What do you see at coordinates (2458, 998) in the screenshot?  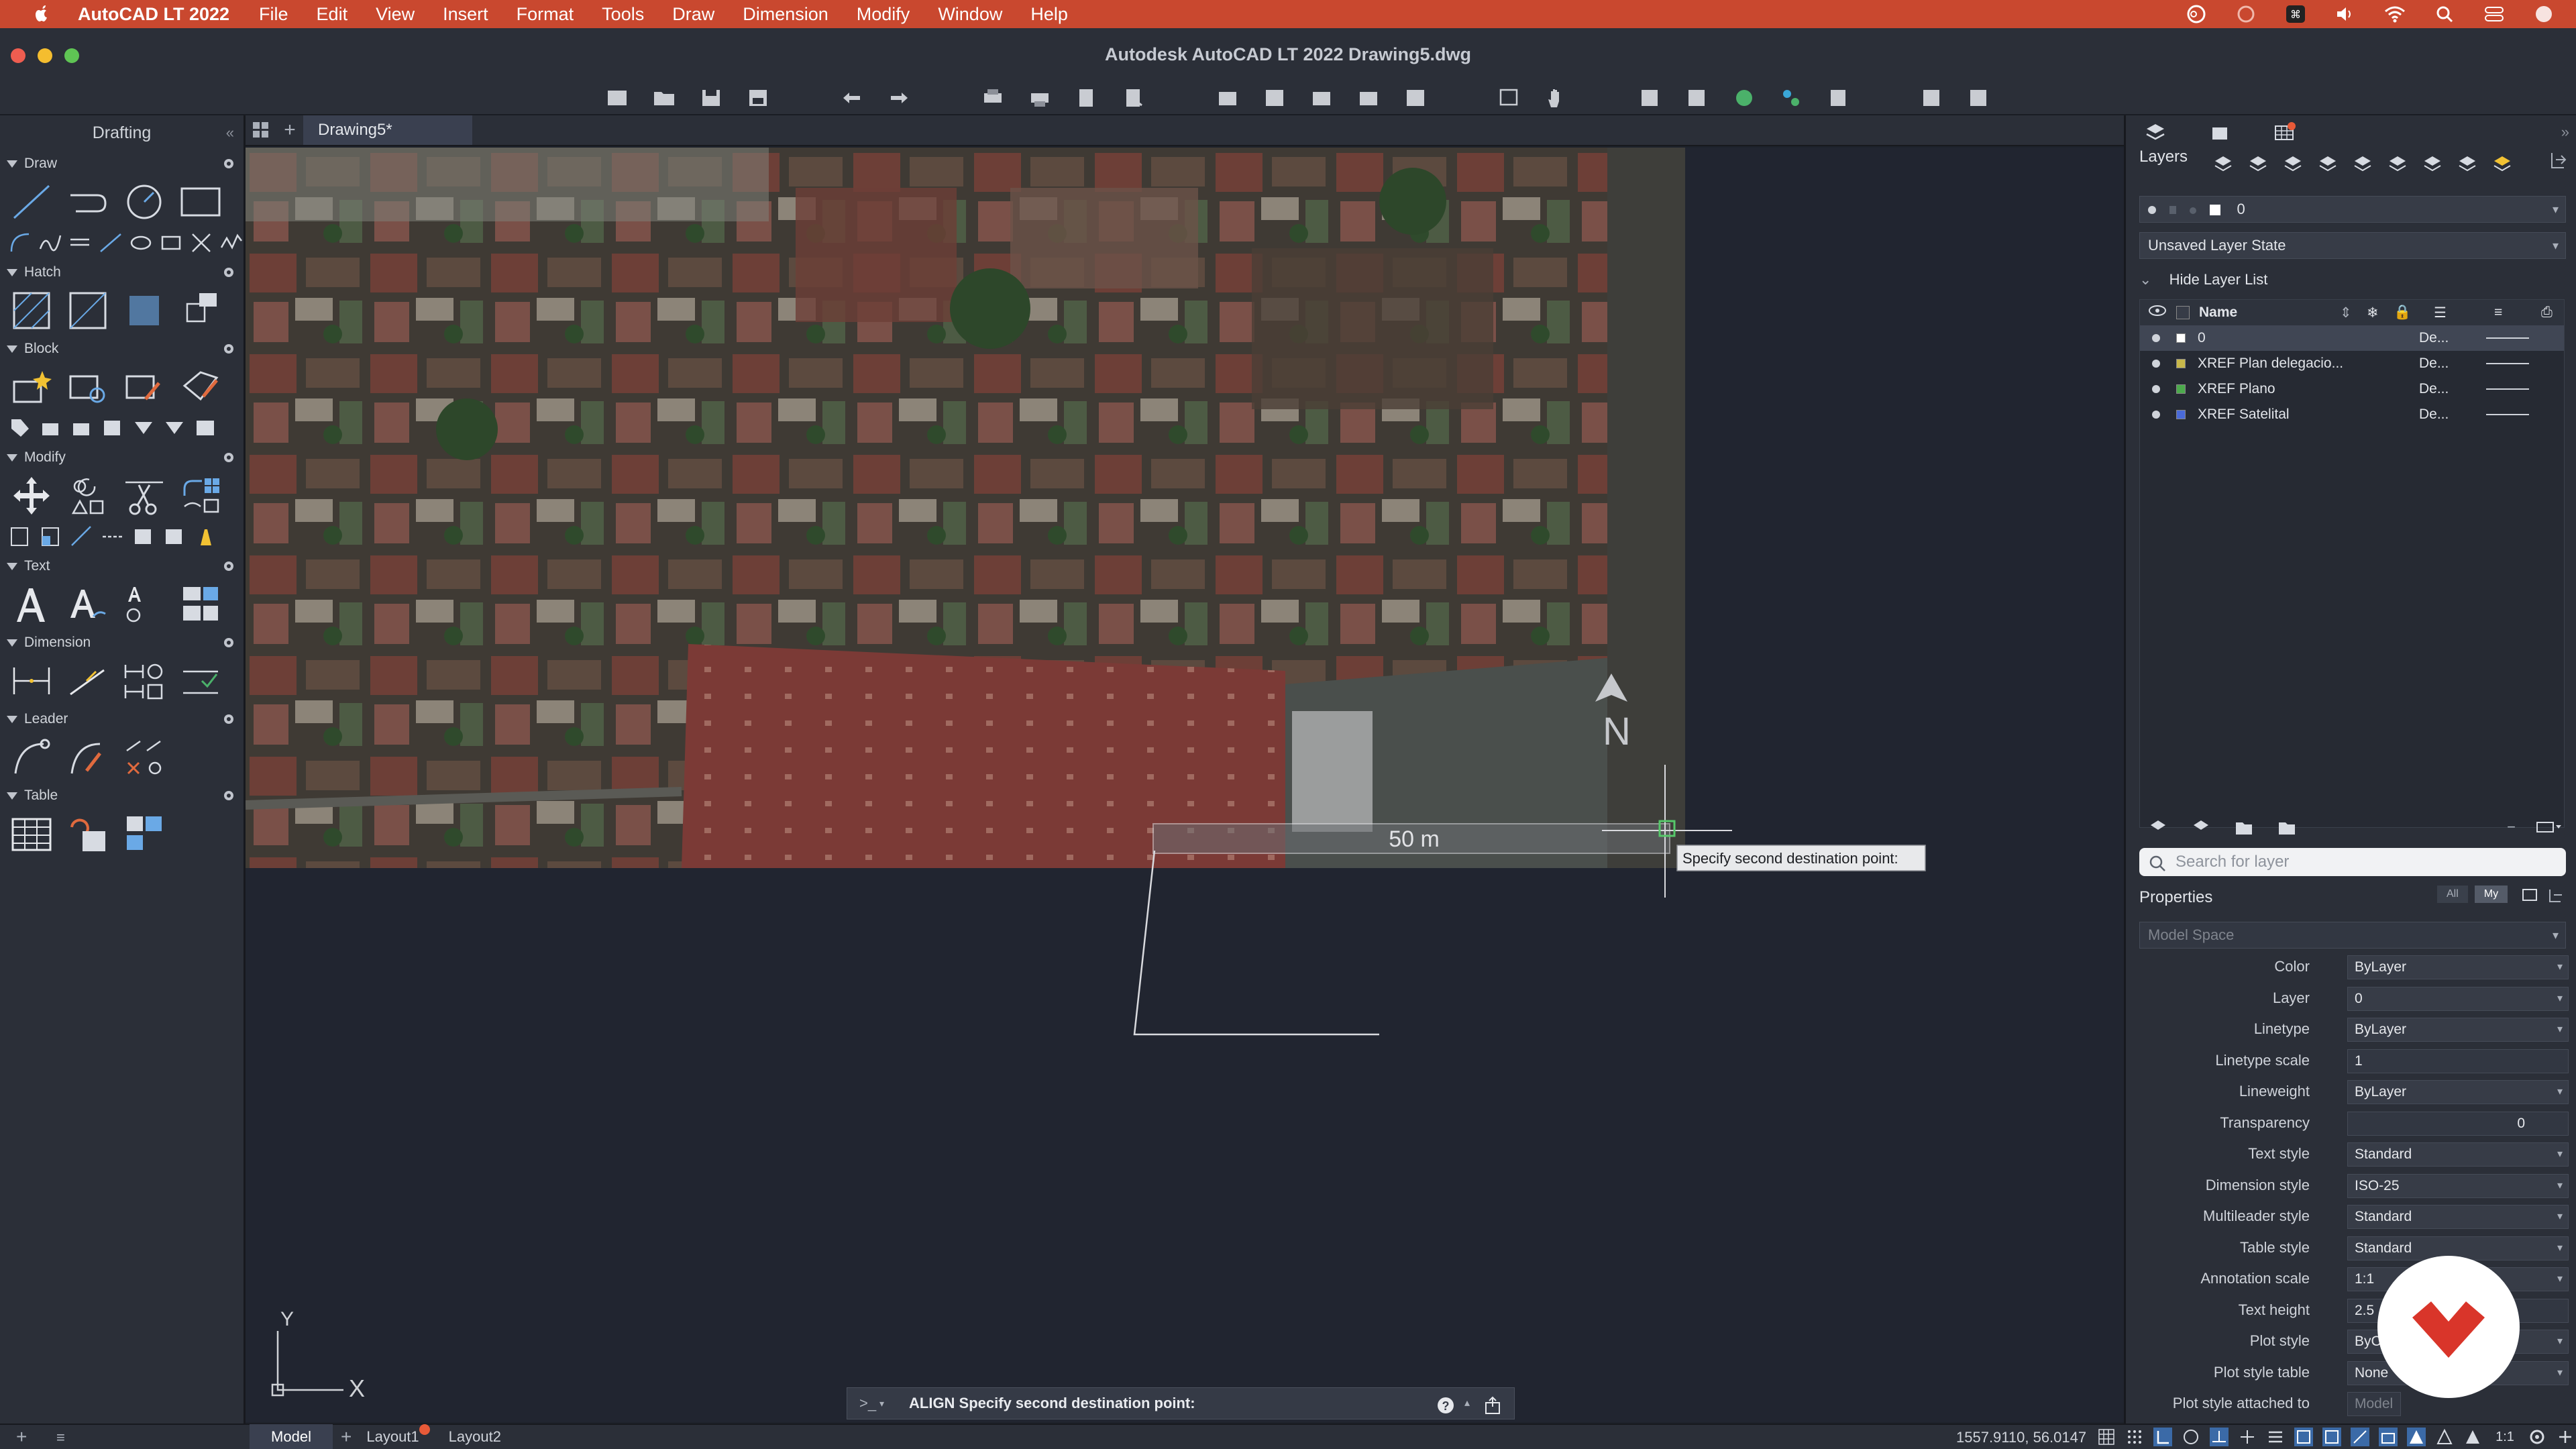 I see `property-value: 0 ▾` at bounding box center [2458, 998].